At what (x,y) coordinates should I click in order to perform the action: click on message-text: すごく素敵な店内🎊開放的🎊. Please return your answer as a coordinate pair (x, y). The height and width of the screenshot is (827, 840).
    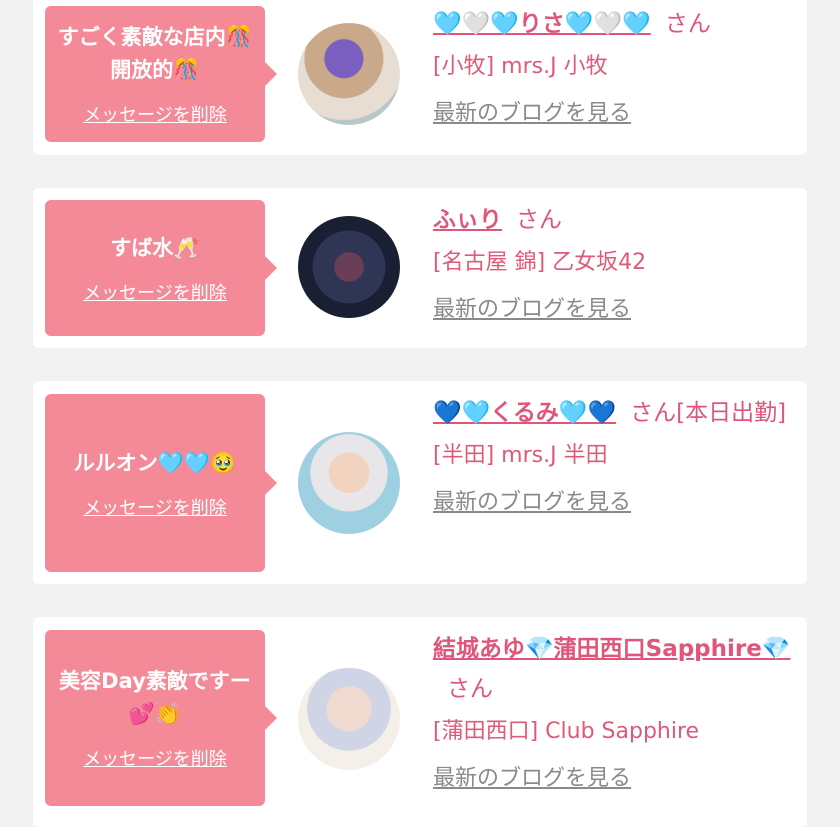
    Looking at the image, I should click on (155, 53).